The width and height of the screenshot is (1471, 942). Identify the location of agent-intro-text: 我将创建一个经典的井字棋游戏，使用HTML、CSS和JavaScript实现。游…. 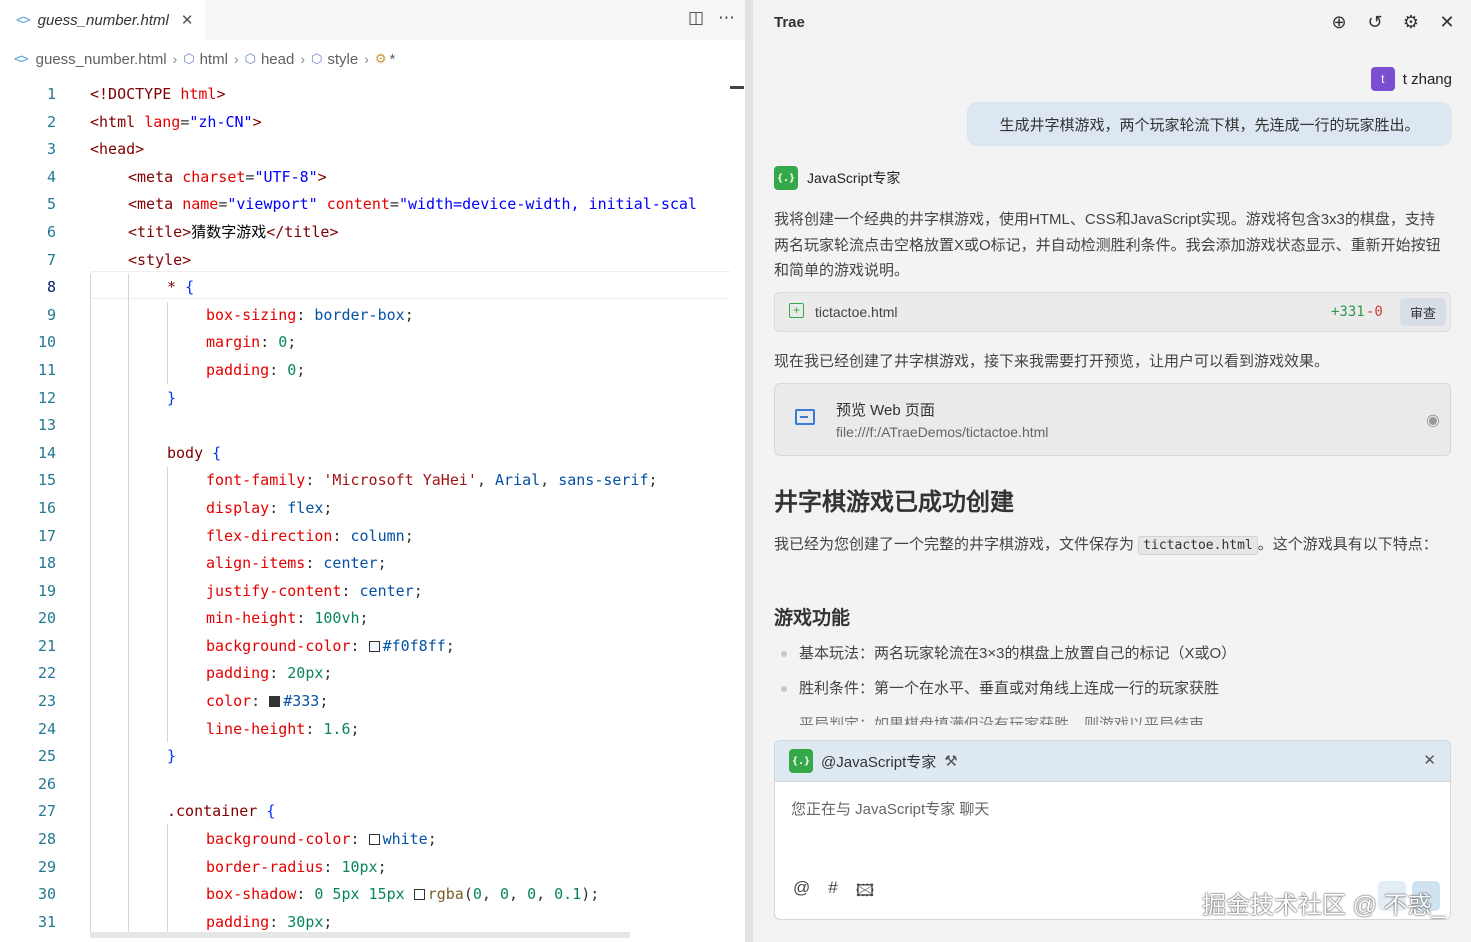
(1107, 245).